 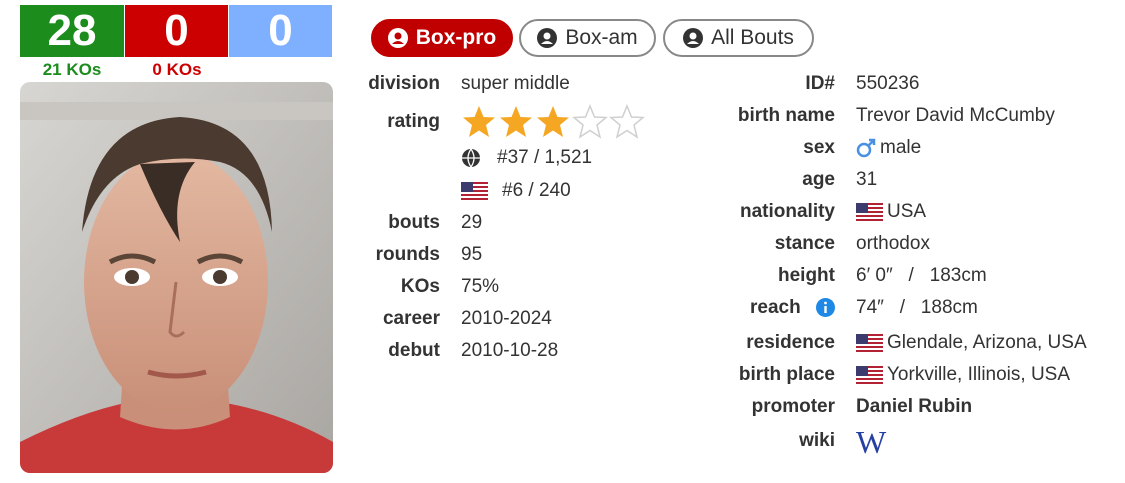 What do you see at coordinates (901, 147) in the screenshot?
I see `sex-text: male` at bounding box center [901, 147].